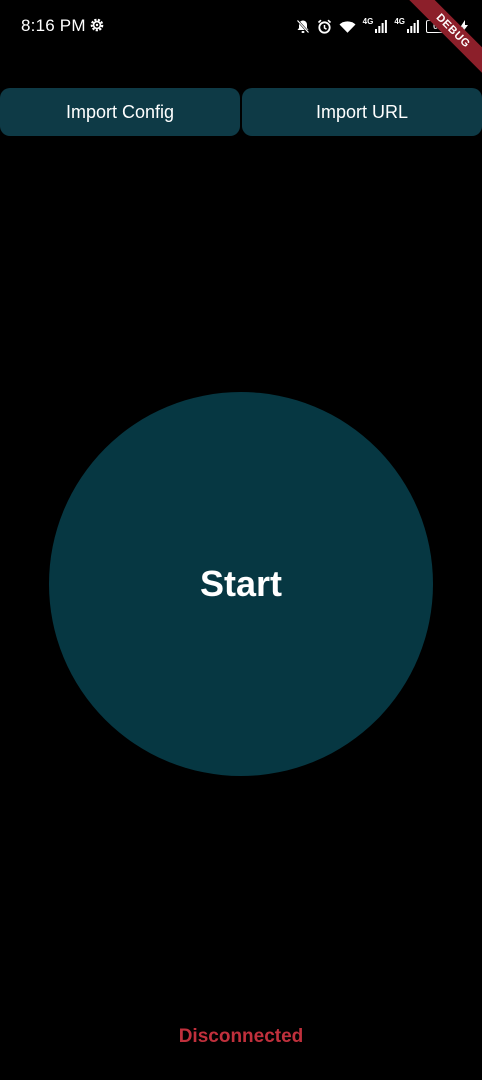  Describe the element at coordinates (324, 26) in the screenshot. I see `alarm-icon` at that location.